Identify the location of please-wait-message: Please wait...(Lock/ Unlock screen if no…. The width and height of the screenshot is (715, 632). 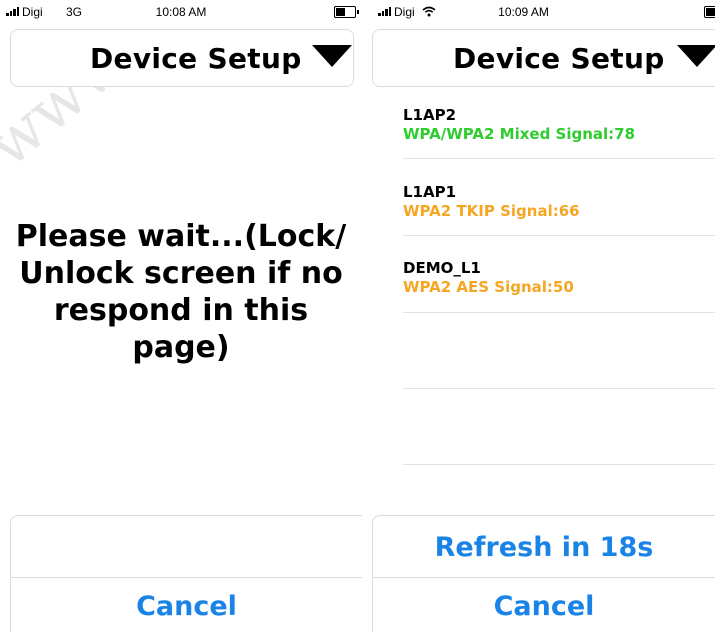
(181, 292).